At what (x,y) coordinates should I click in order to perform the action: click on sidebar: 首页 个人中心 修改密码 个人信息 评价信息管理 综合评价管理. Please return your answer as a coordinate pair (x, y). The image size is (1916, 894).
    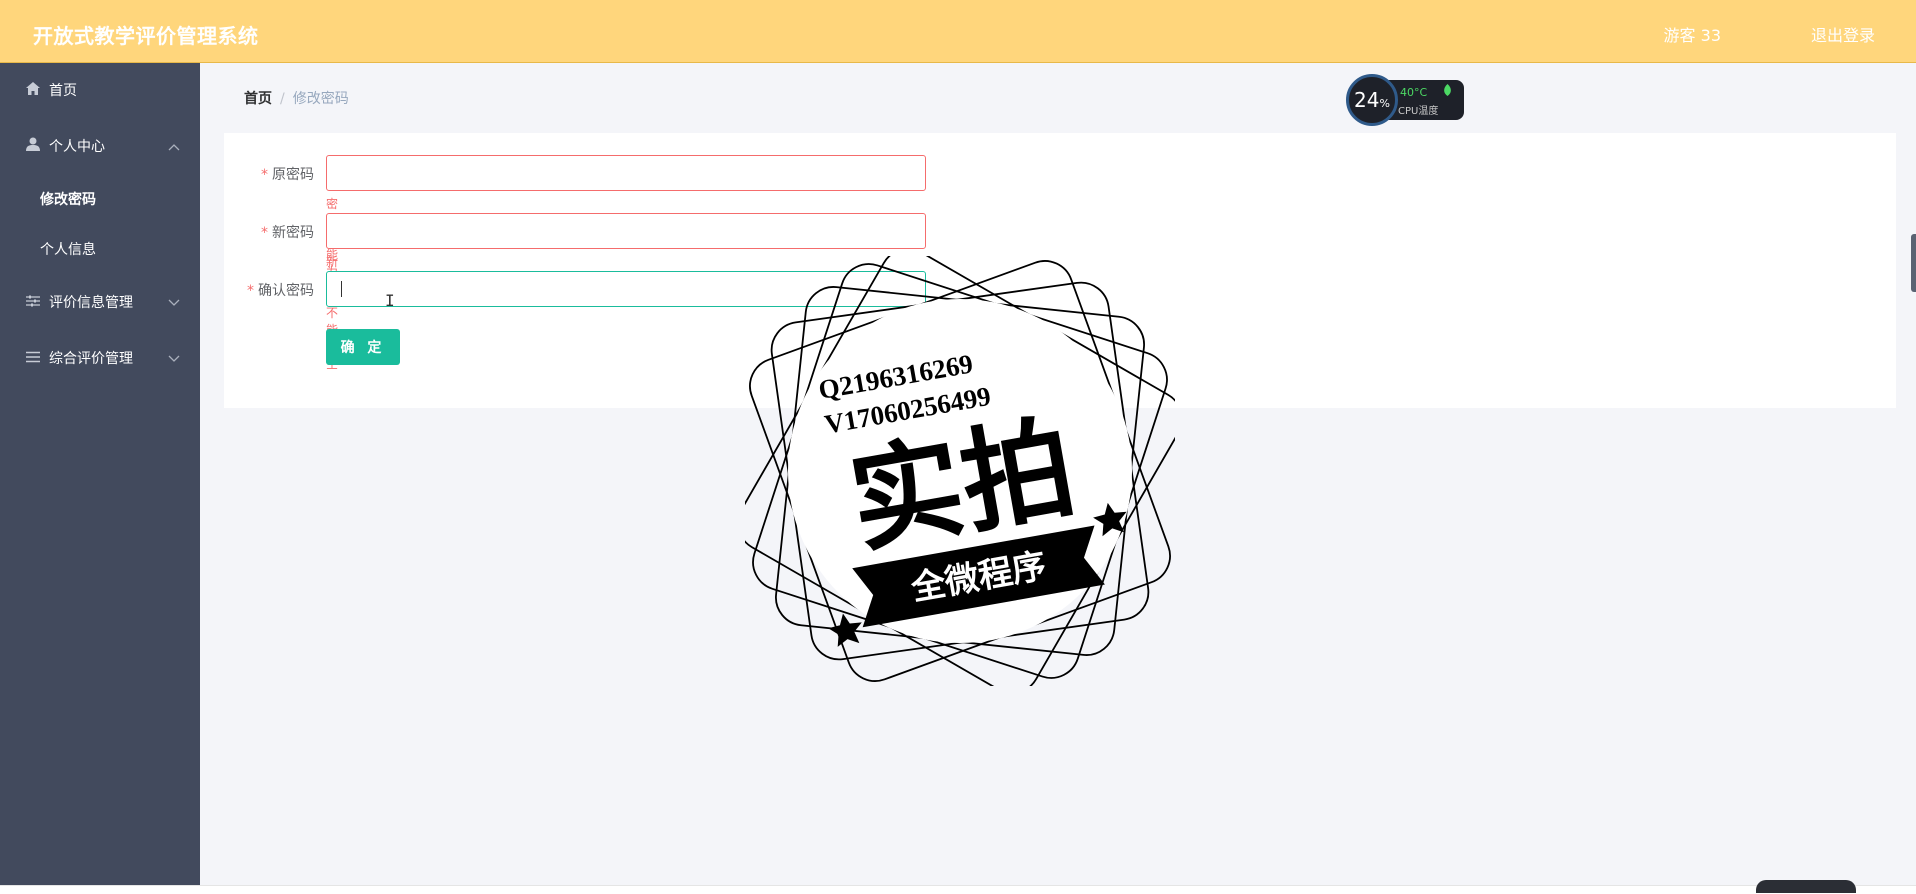
    Looking at the image, I should click on (100, 474).